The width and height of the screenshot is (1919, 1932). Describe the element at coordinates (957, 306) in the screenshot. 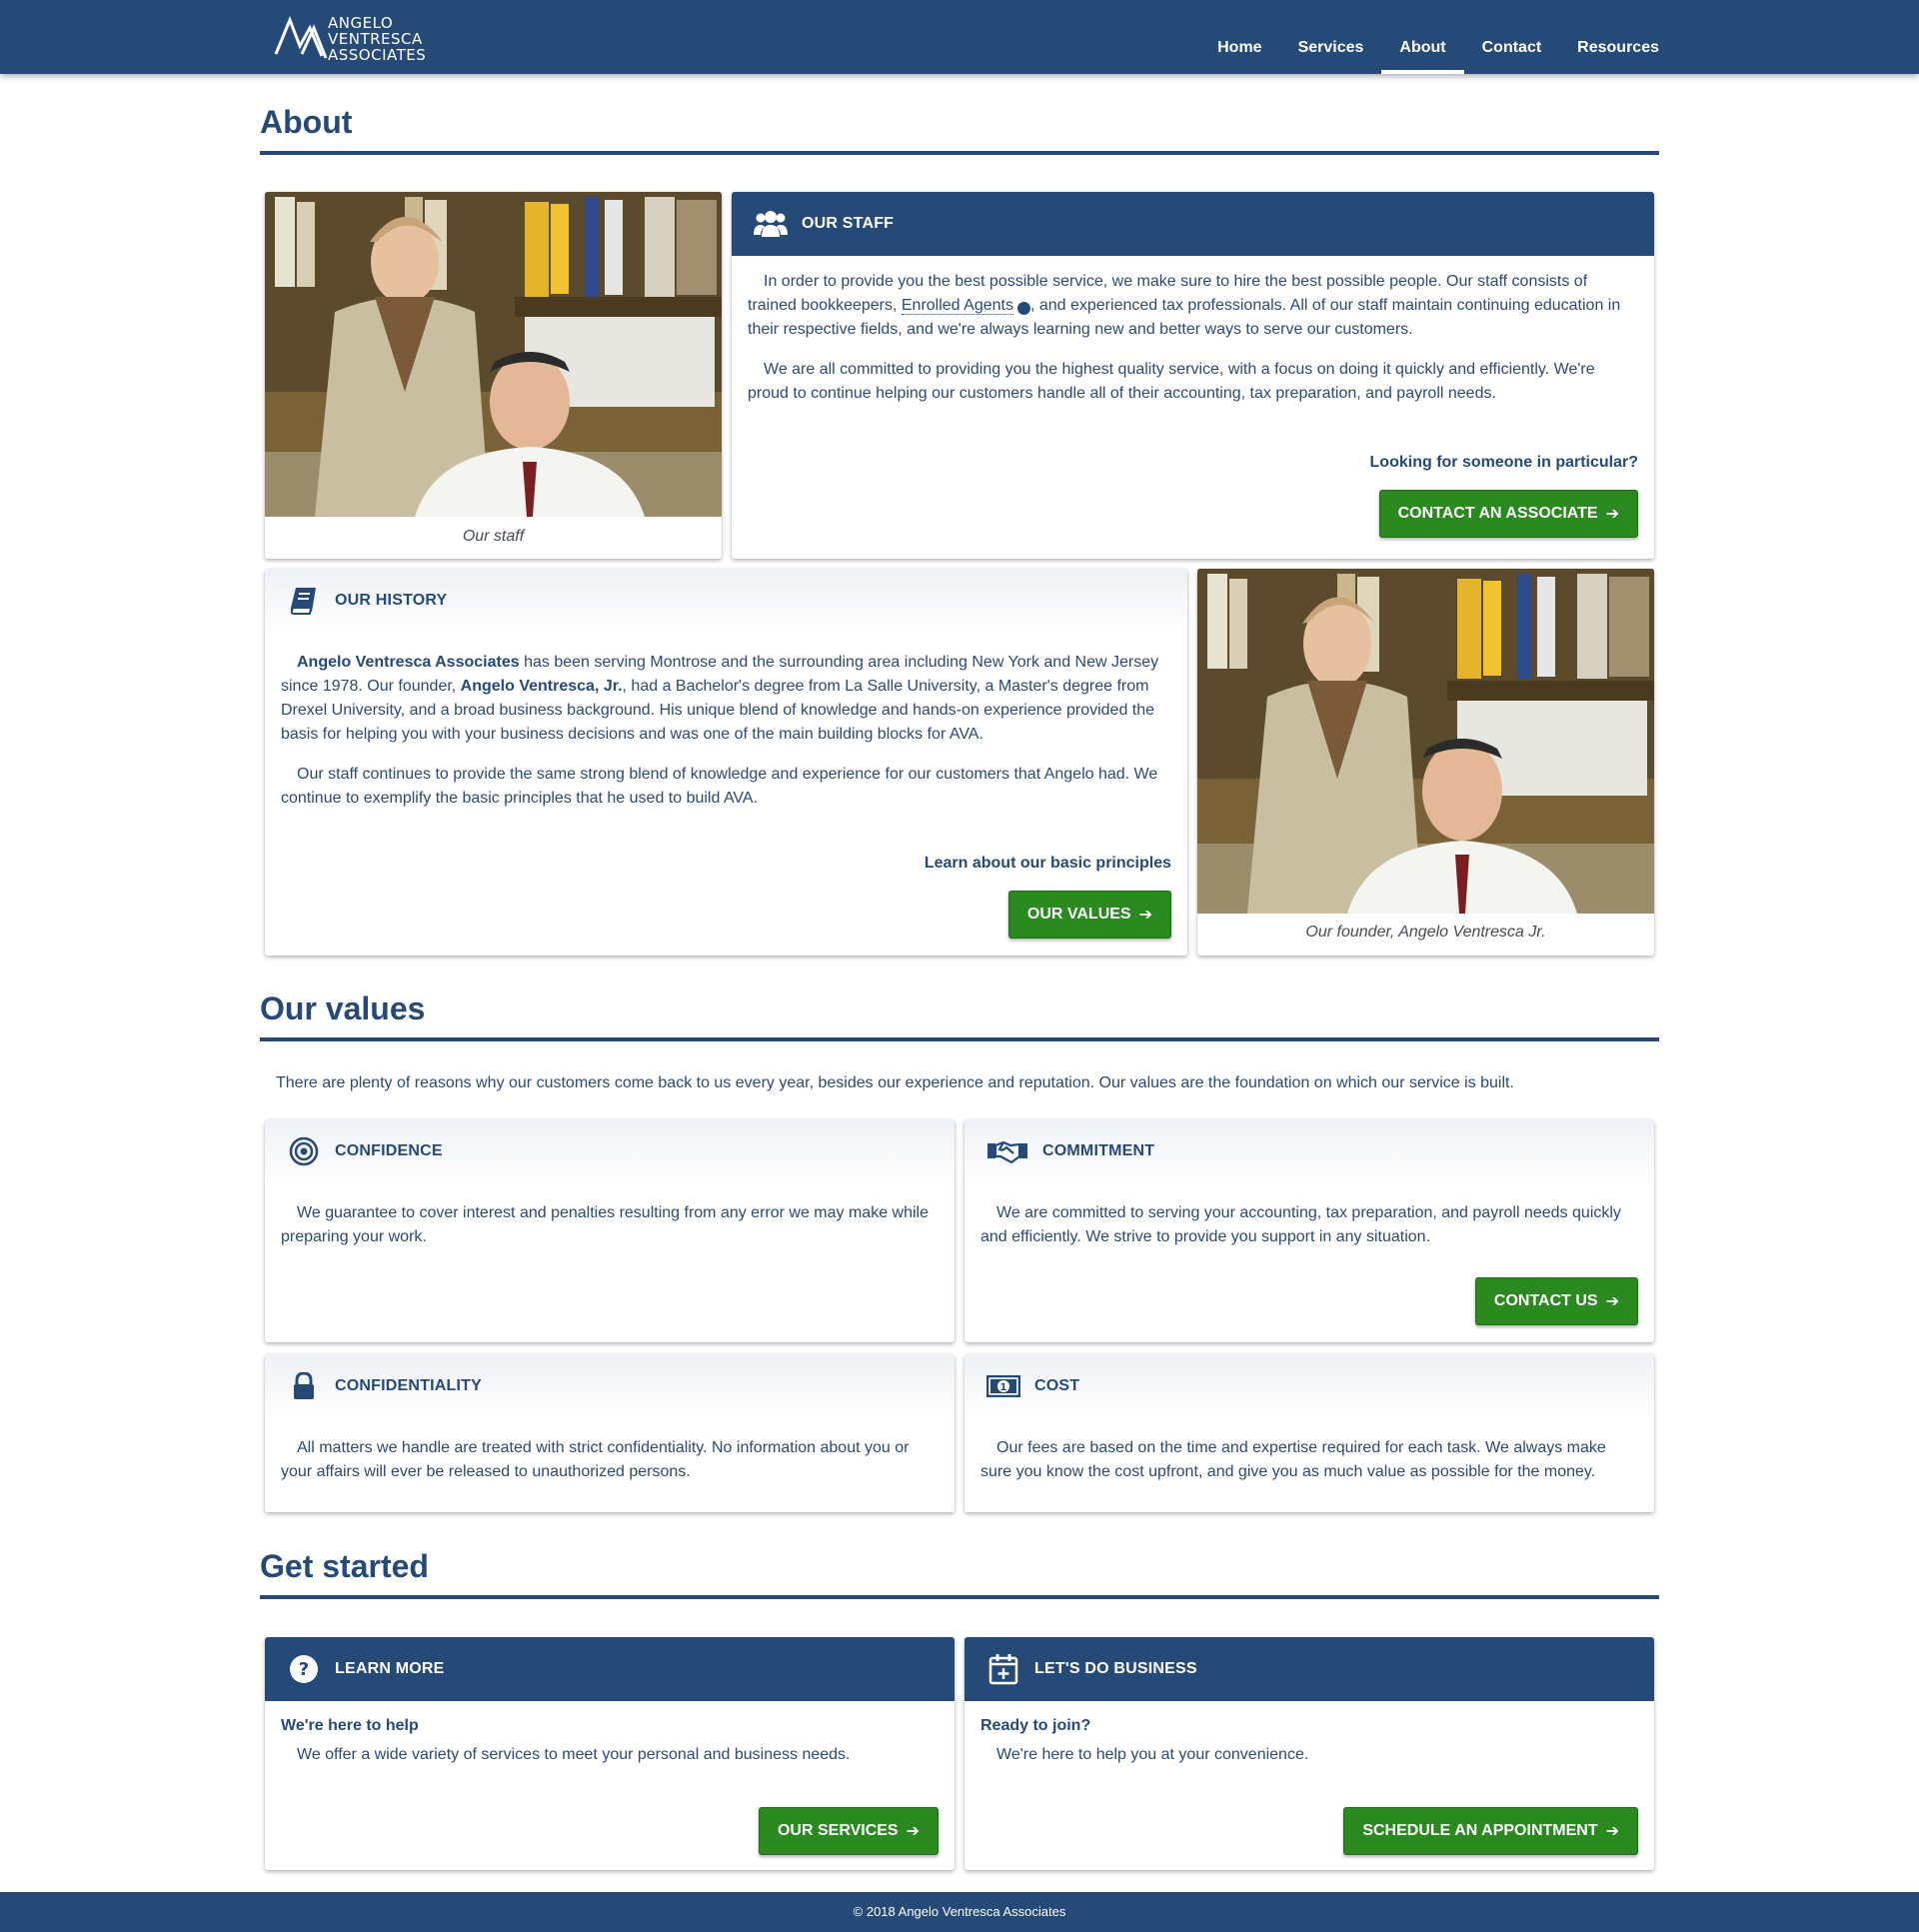

I see `enrolled-agents-link: Enrolled Agents` at that location.